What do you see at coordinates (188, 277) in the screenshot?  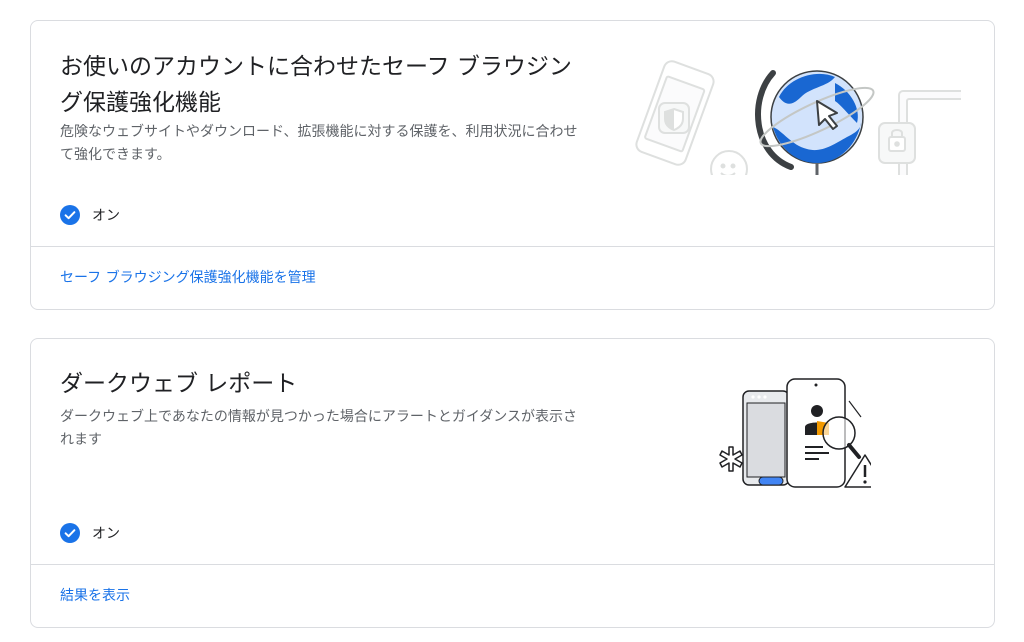 I see `manage-safe-browsing-link: セーフ ブラウジング保護強化機能を管理` at bounding box center [188, 277].